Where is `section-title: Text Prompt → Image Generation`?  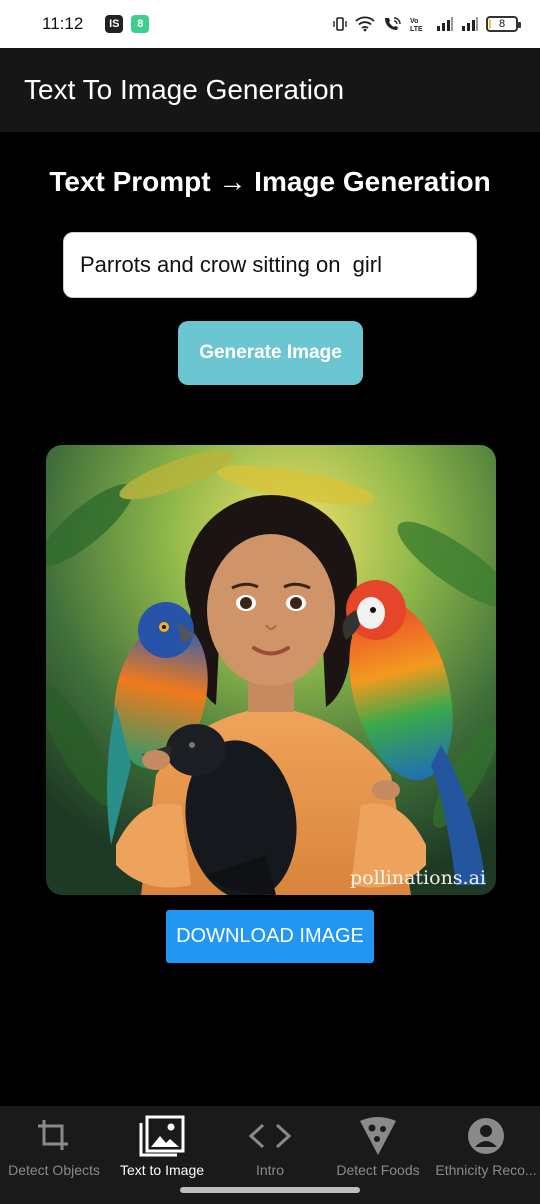
section-title: Text Prompt → Image Generation is located at coordinates (270, 181).